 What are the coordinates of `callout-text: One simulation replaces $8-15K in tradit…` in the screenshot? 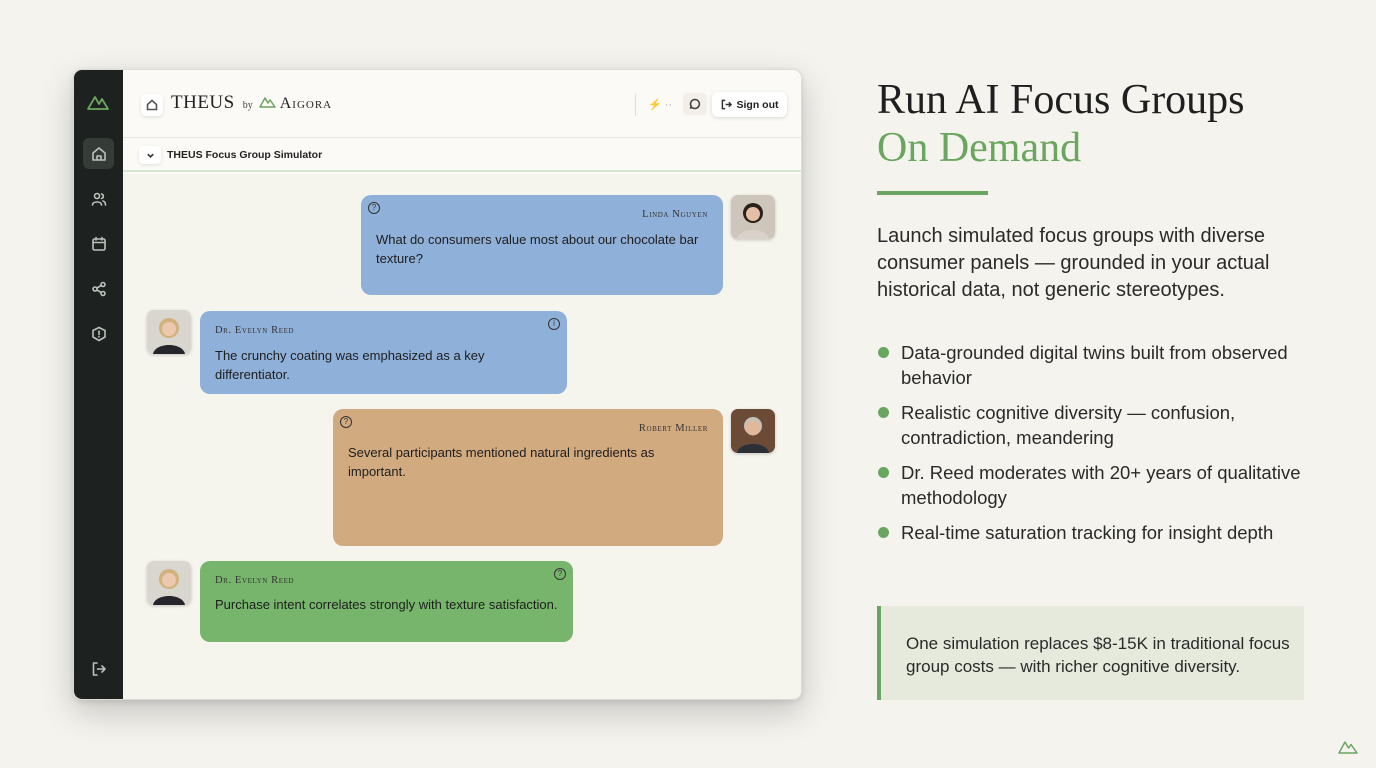 It's located at (1098, 655).